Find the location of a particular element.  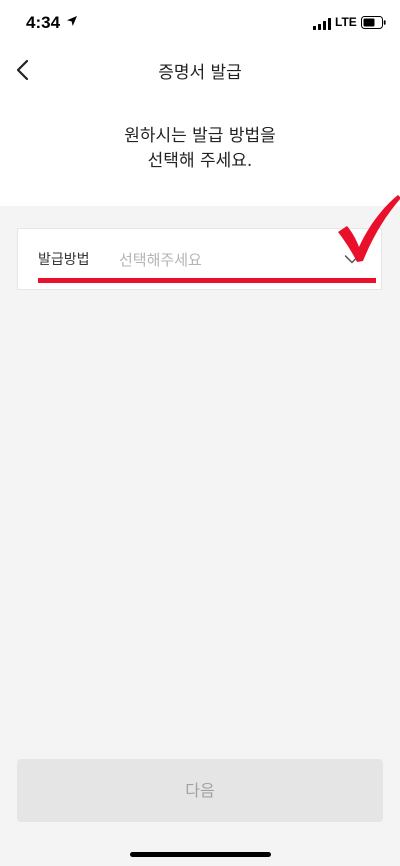

status-bar: 4:34 LTE is located at coordinates (200, 22).